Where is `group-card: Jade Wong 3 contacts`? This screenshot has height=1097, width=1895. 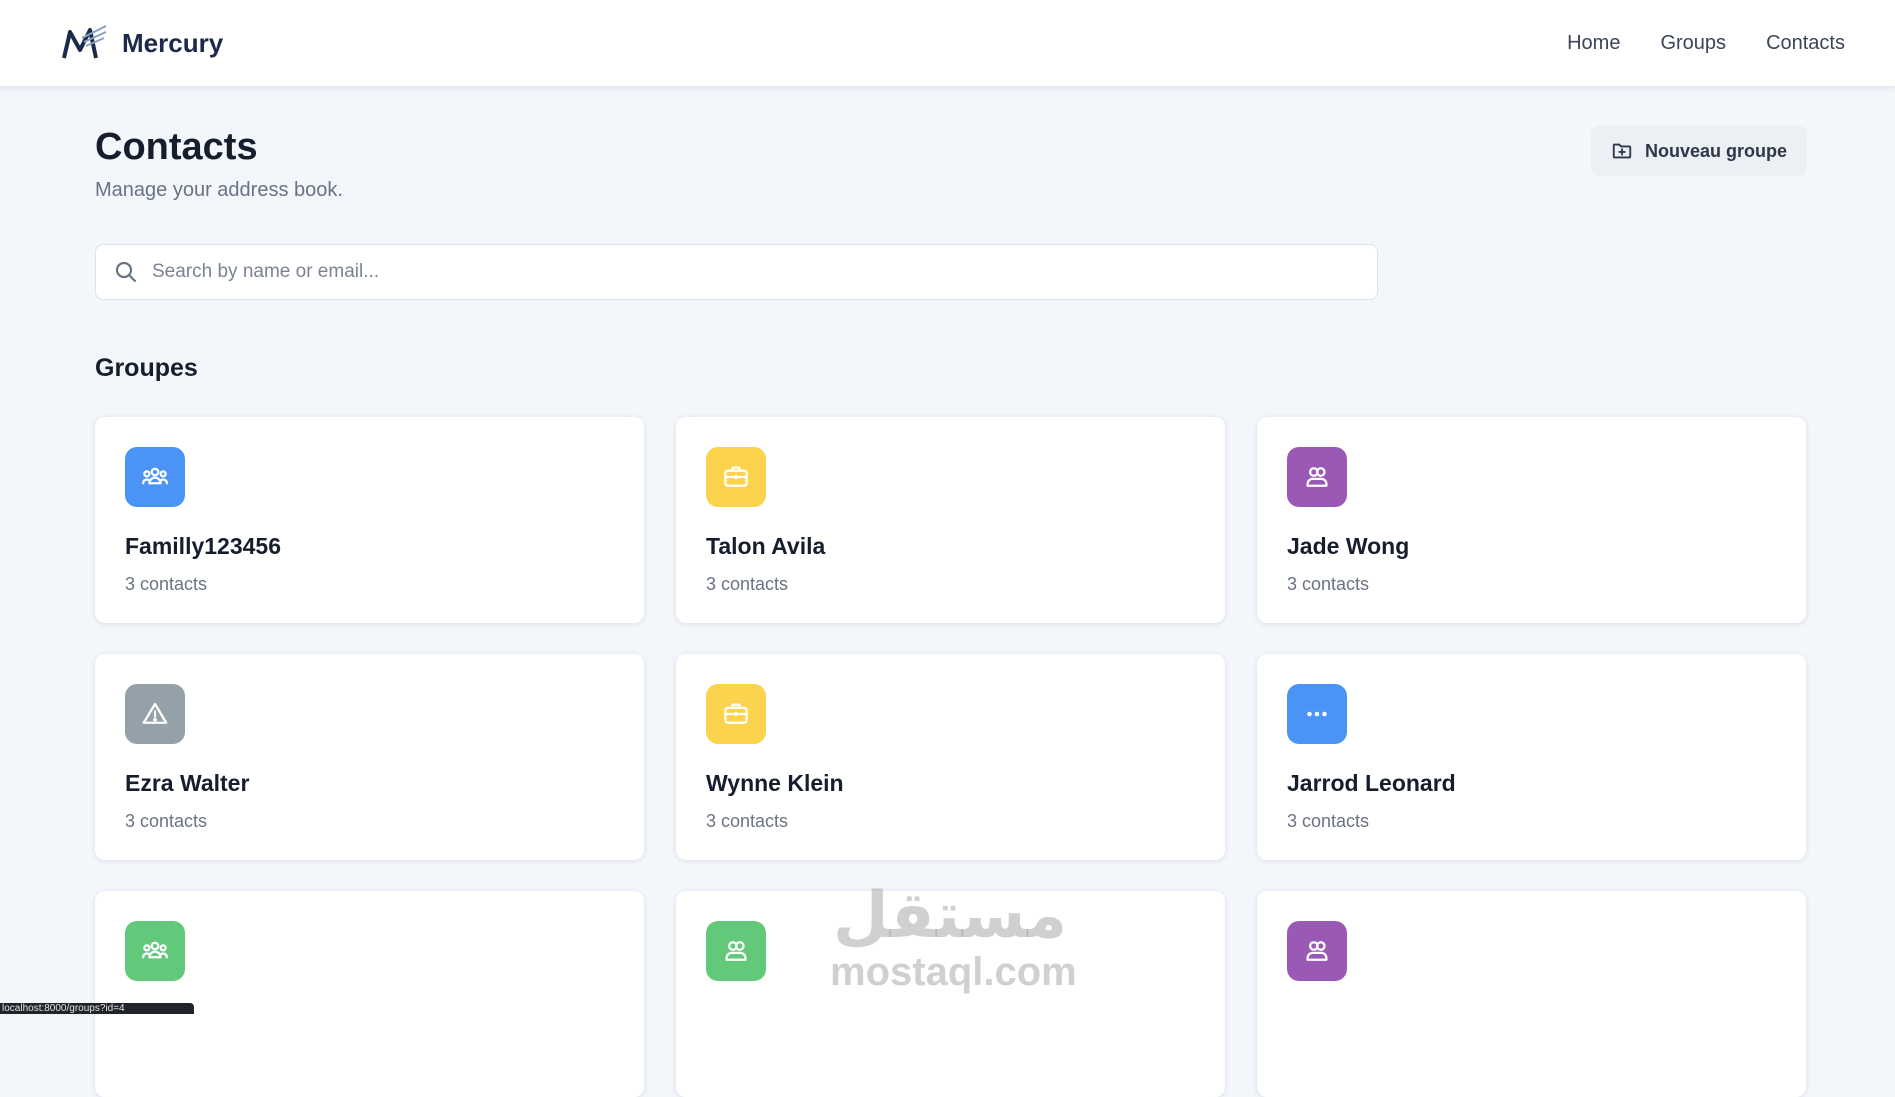
group-card: Jade Wong 3 contacts is located at coordinates (1531, 520).